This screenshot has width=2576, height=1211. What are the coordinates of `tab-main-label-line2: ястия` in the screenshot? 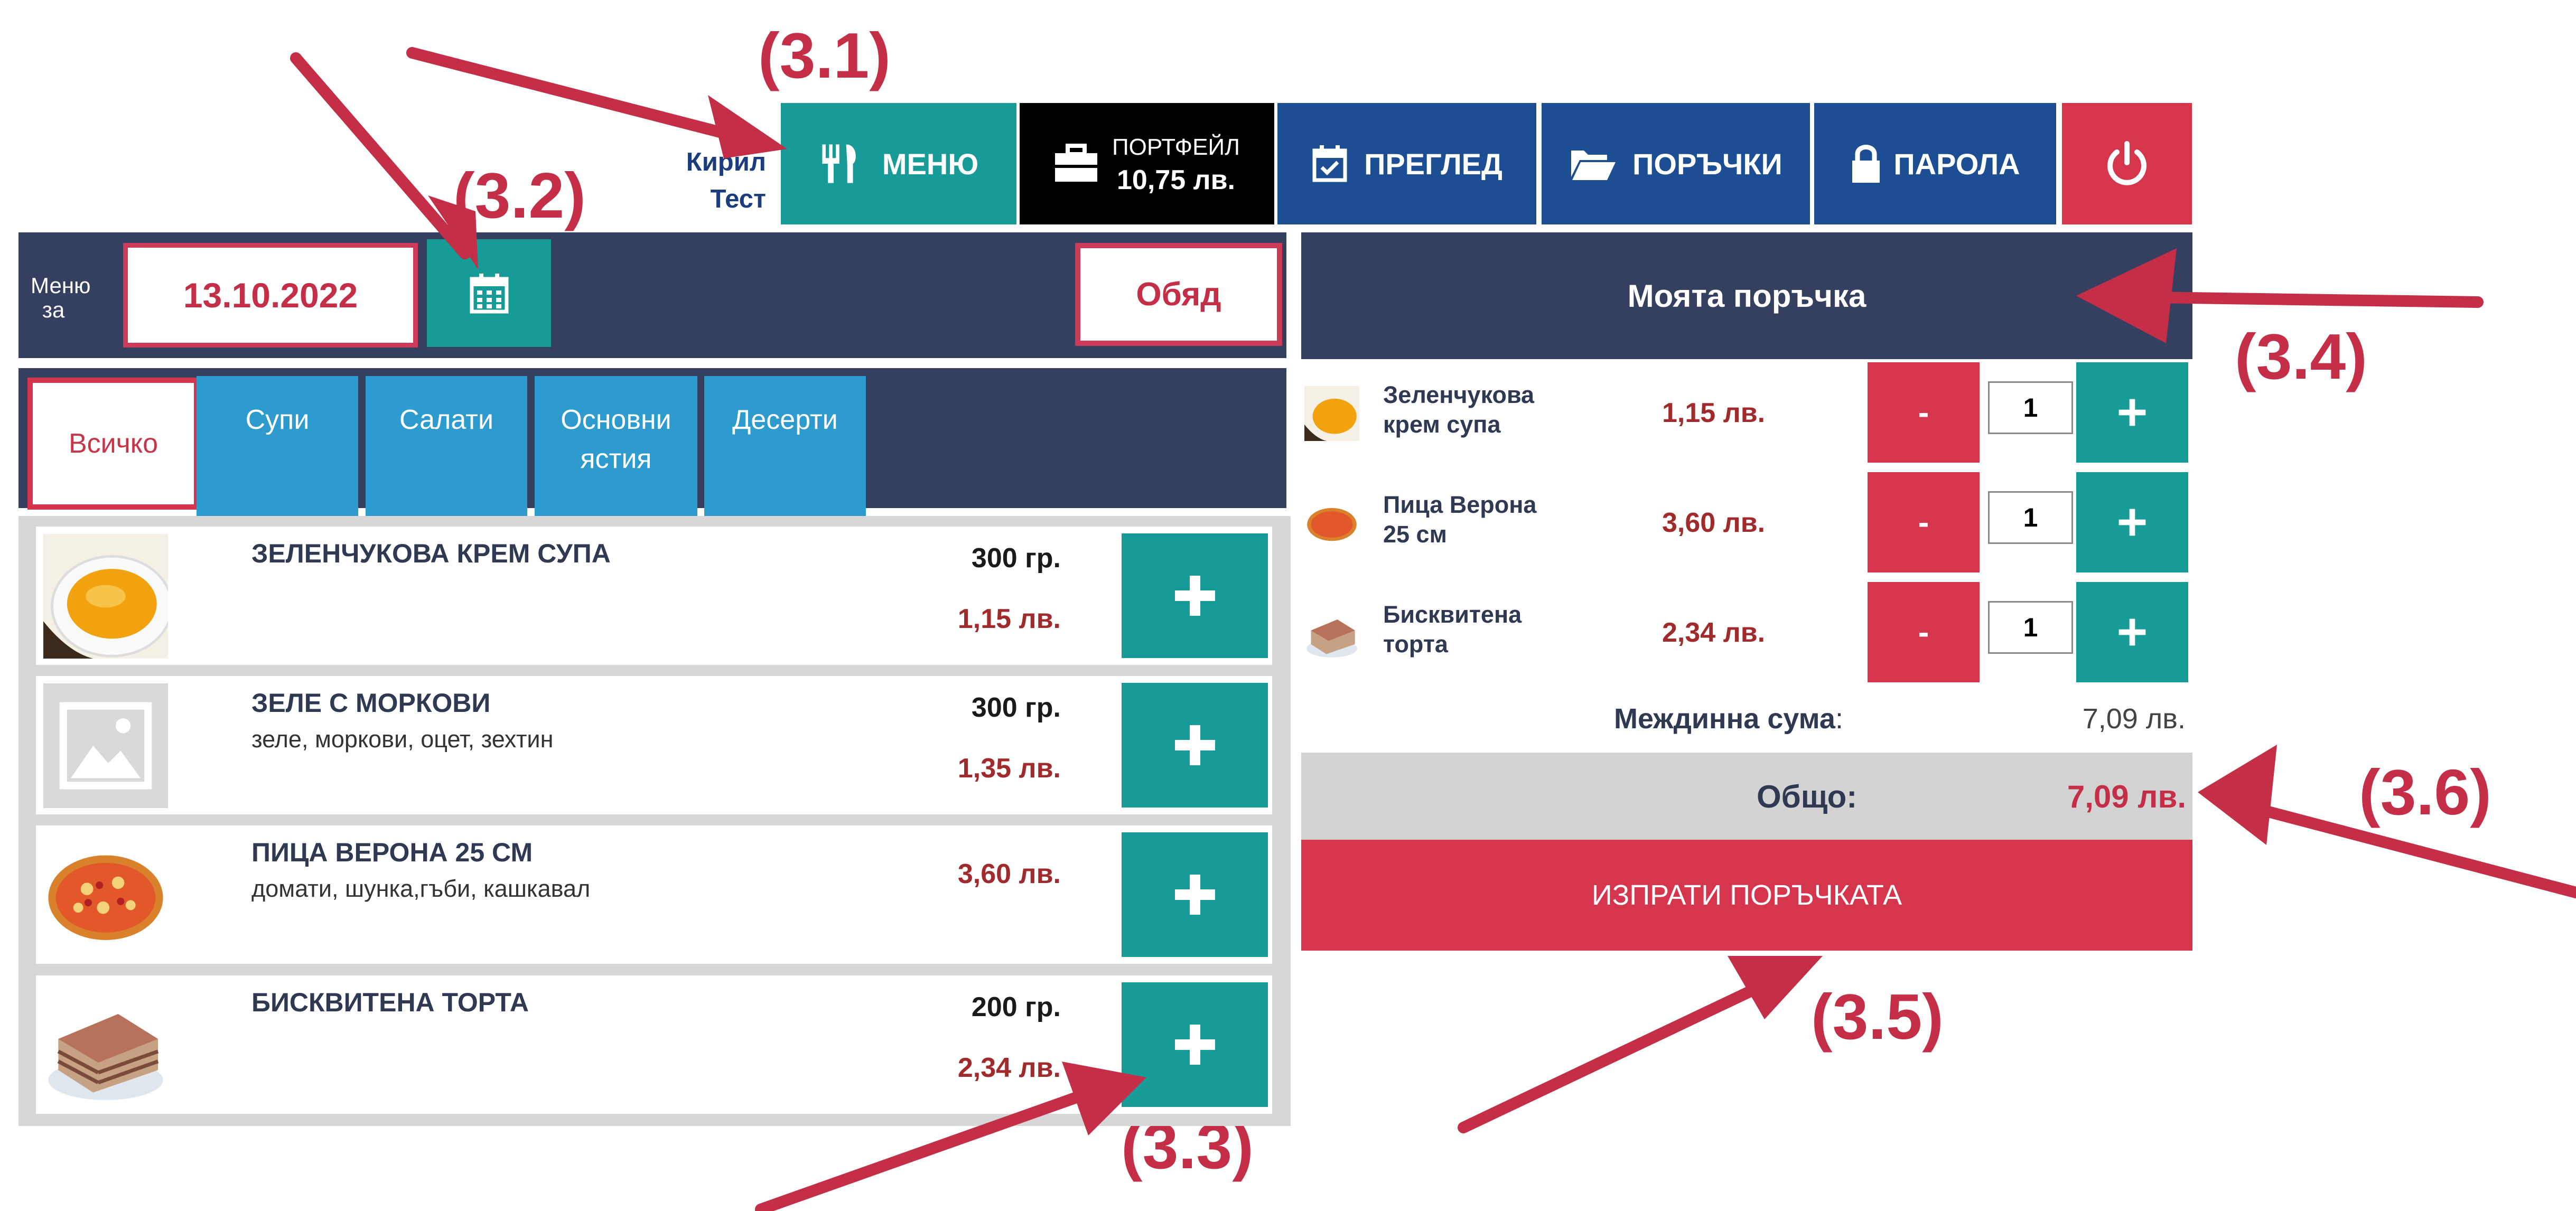 It's located at (616, 459).